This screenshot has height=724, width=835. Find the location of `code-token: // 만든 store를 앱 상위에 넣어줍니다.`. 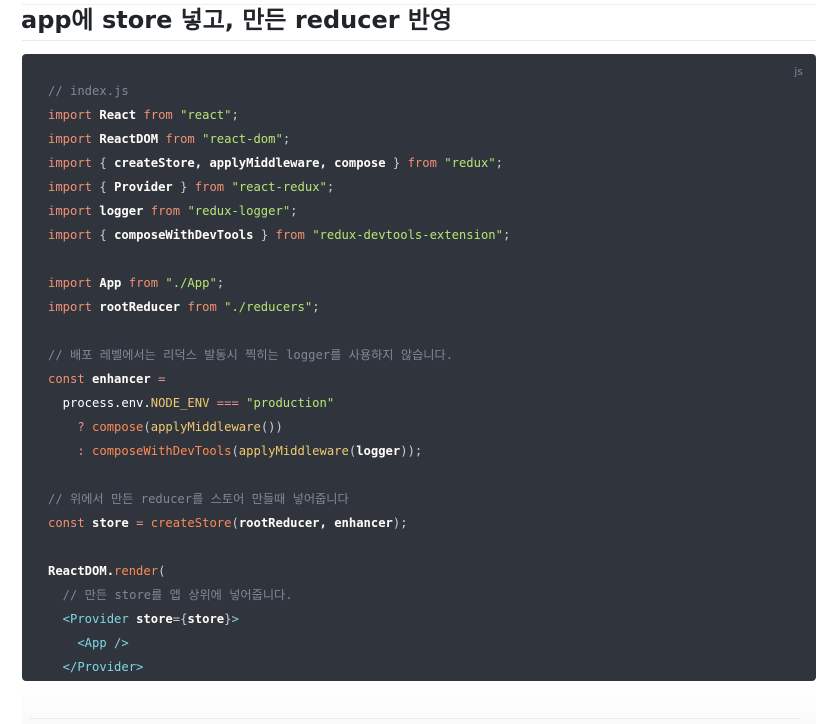

code-token: // 만든 store를 앱 상위에 넣어줍니다. is located at coordinates (170, 595).